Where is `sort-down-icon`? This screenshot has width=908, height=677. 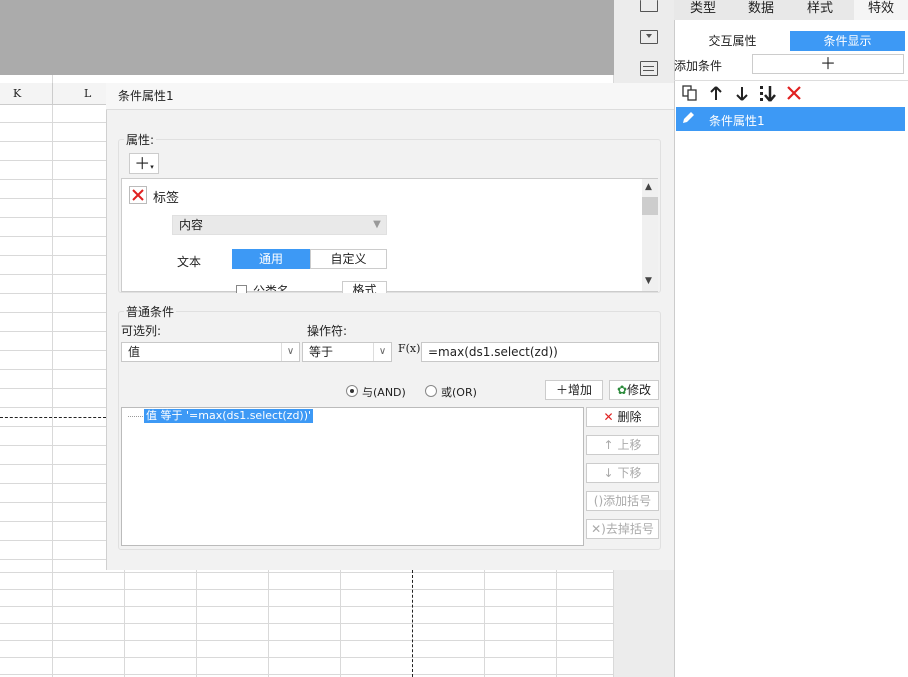
sort-down-icon is located at coordinates (768, 93).